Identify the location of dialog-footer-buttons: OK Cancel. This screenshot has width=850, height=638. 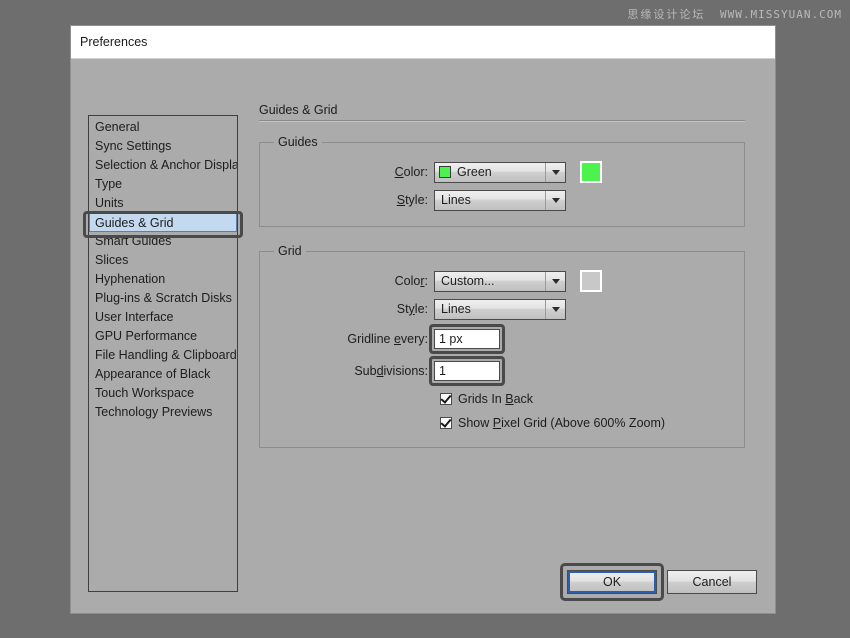
(658, 582).